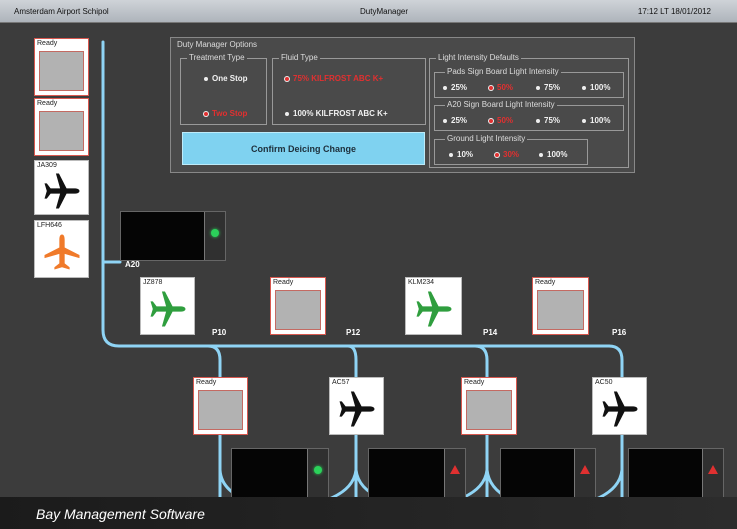  Describe the element at coordinates (553, 154) in the screenshot. I see `ground-100: 100%` at that location.